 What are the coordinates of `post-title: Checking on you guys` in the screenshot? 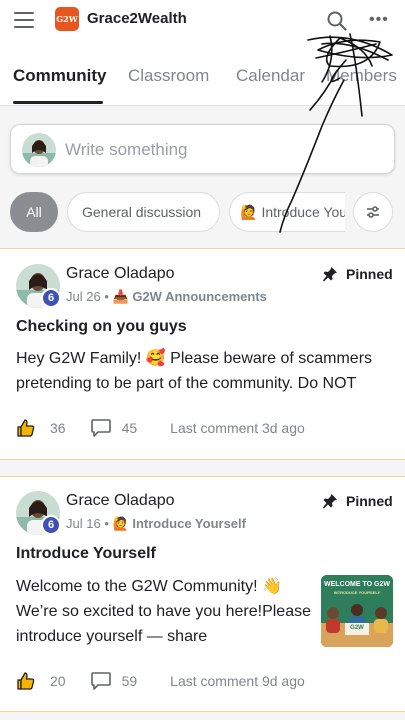 It's located at (101, 327).